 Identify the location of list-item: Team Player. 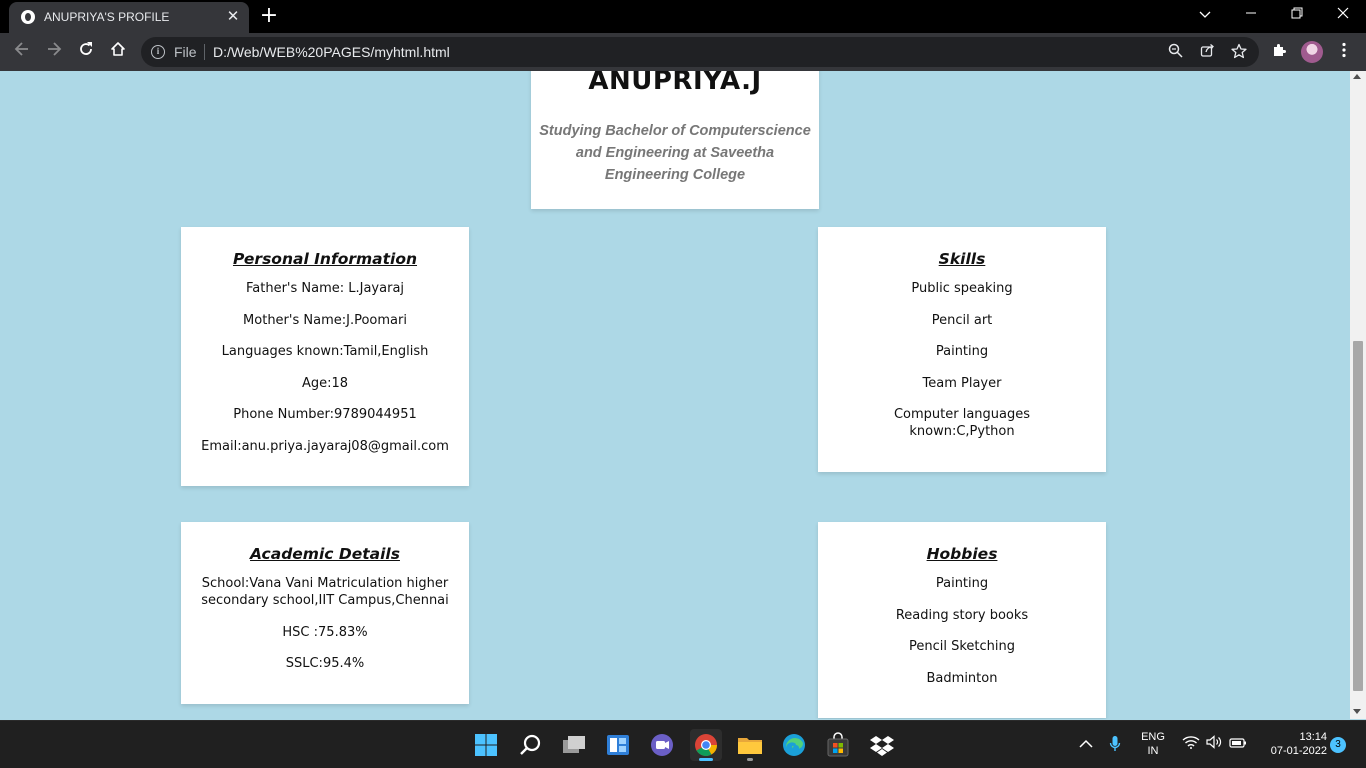
(962, 383).